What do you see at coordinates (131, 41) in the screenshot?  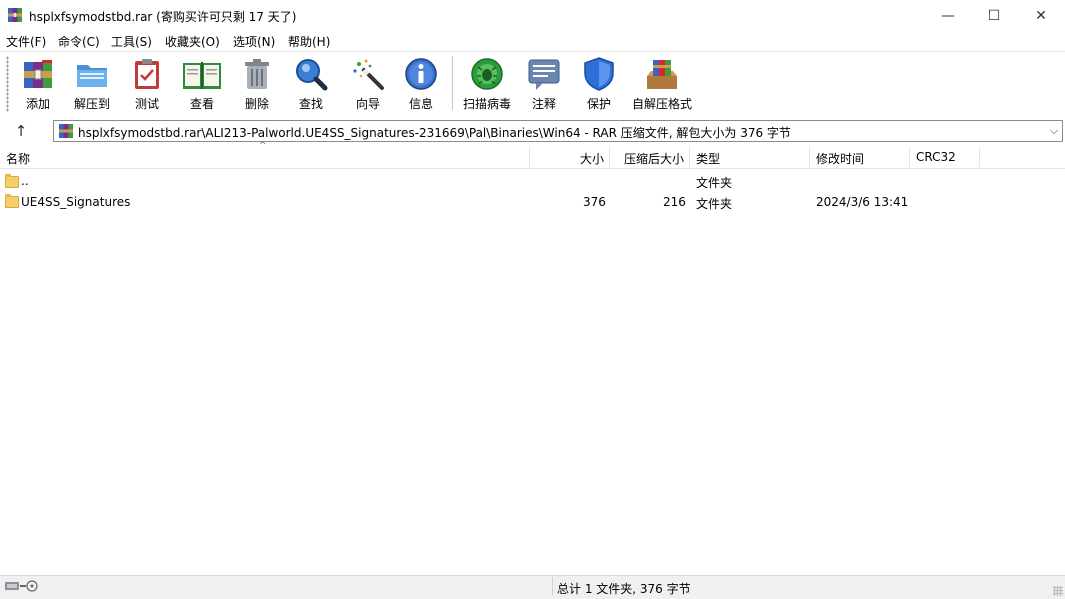 I see `menu-tools: 工具(S)` at bounding box center [131, 41].